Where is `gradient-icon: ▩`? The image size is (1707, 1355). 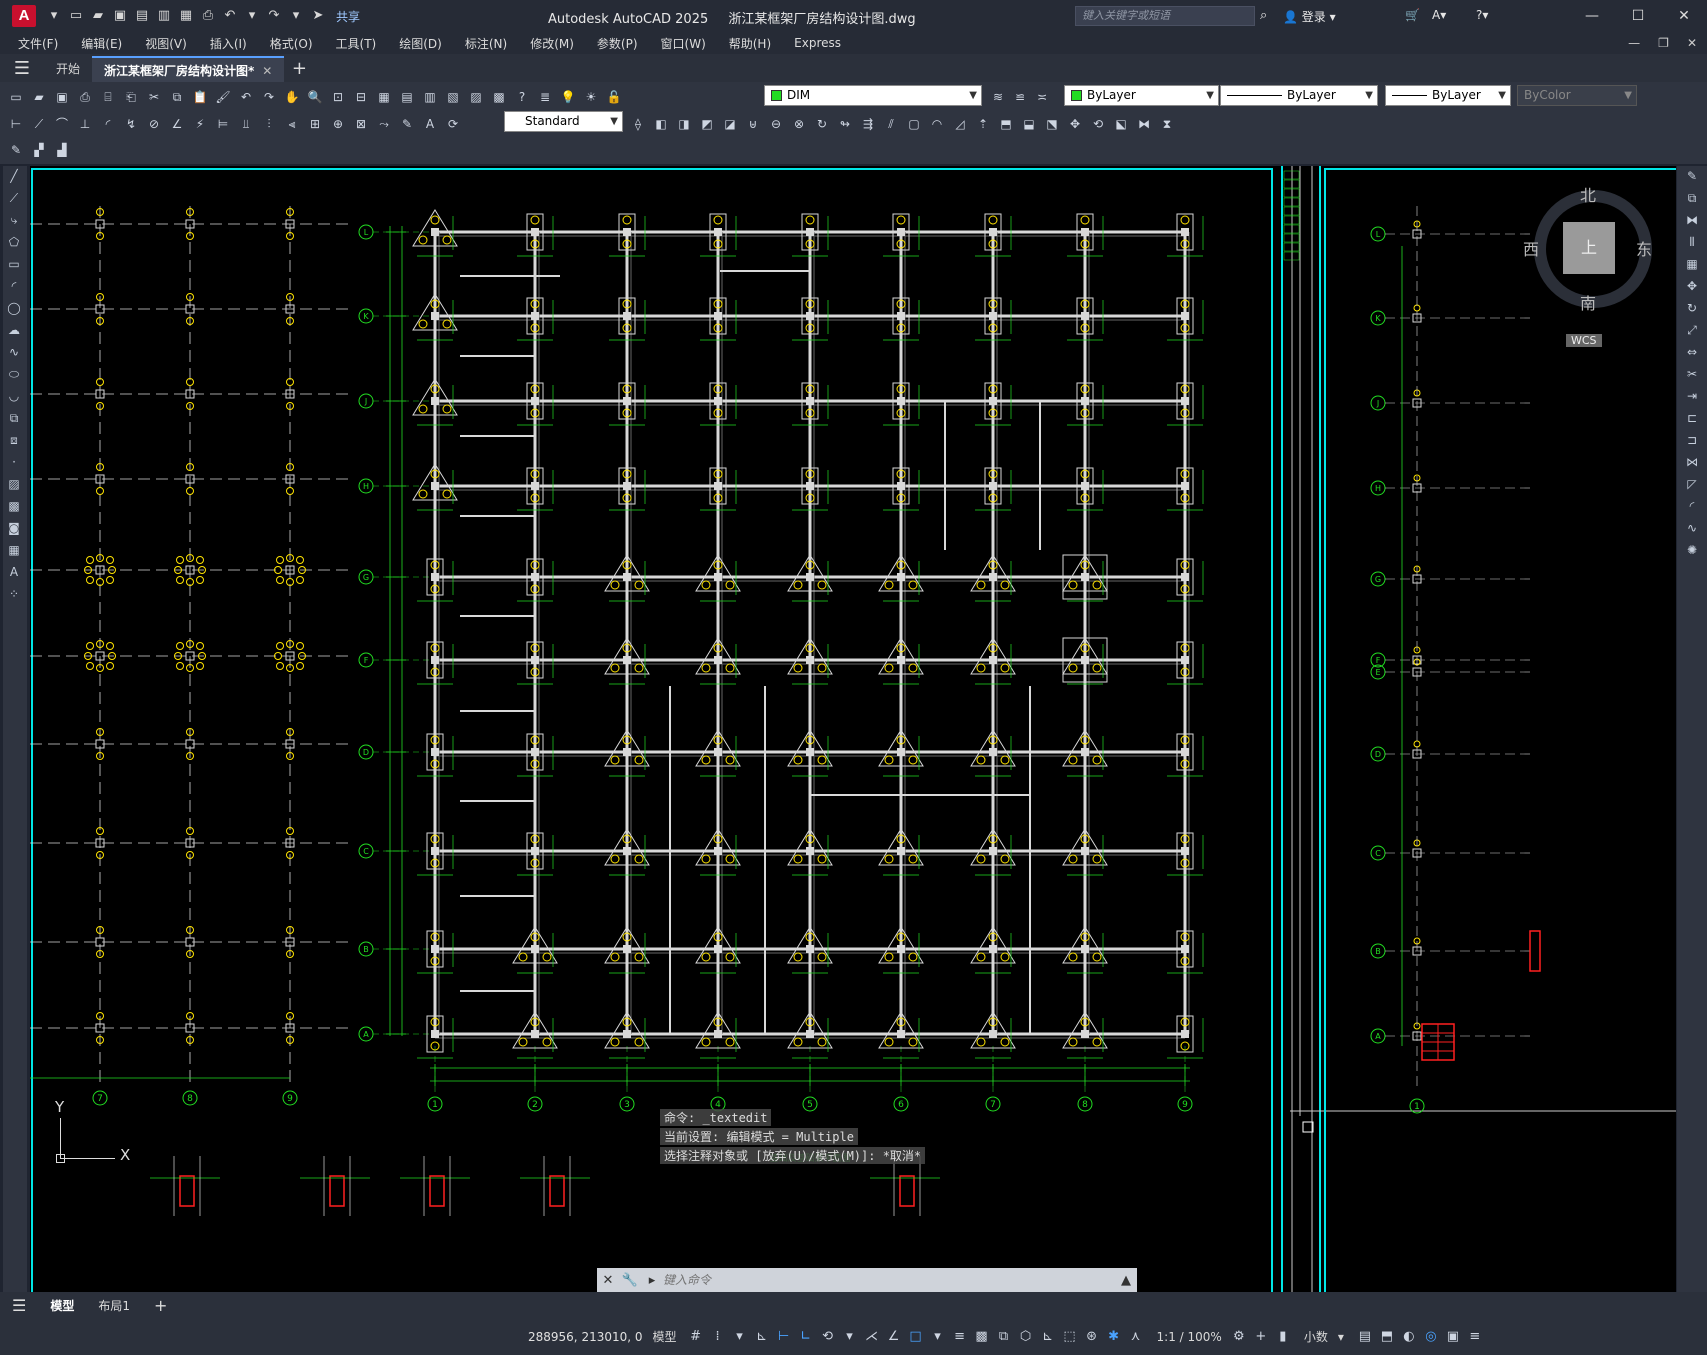 gradient-icon: ▩ is located at coordinates (14, 507).